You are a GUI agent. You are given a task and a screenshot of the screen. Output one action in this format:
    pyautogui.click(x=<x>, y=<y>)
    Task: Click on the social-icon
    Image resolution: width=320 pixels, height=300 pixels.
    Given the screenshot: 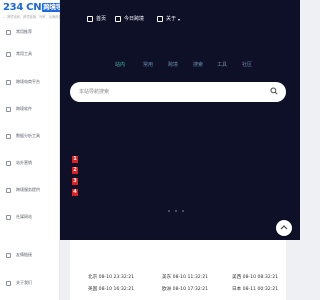 What is the action you would take?
    pyautogui.click(x=8, y=217)
    